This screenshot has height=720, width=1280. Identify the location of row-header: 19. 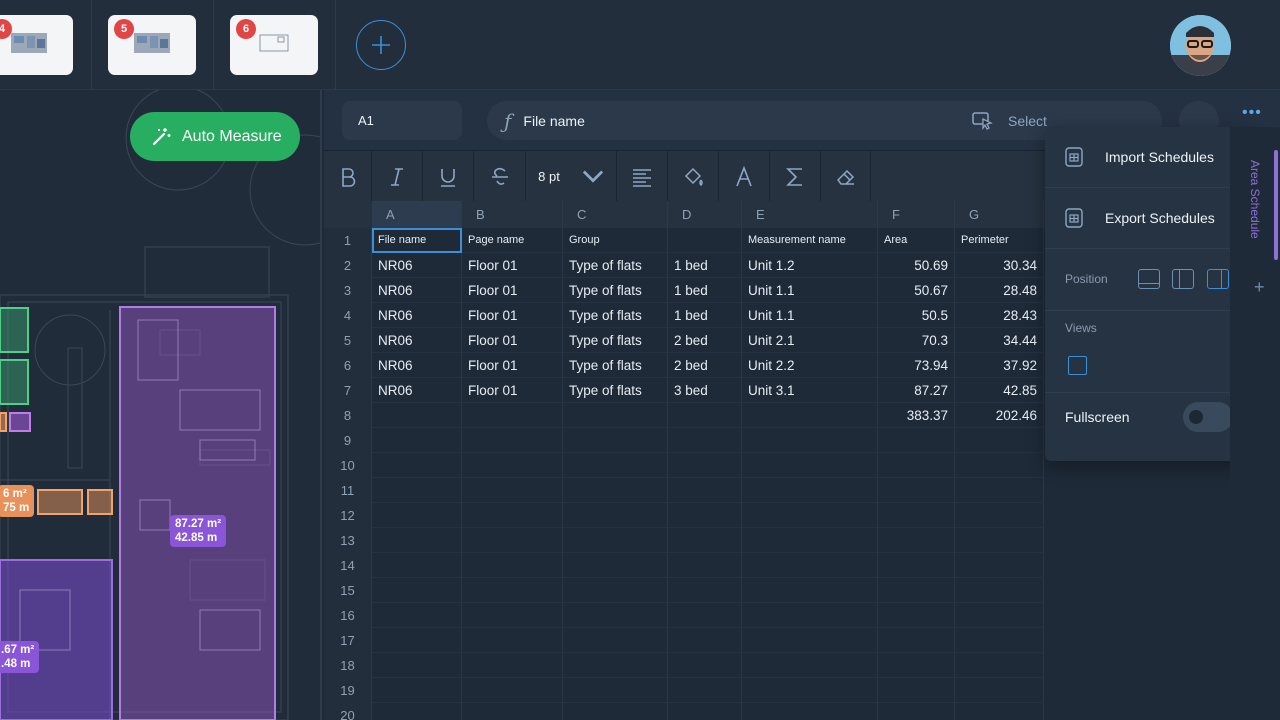
(347, 690).